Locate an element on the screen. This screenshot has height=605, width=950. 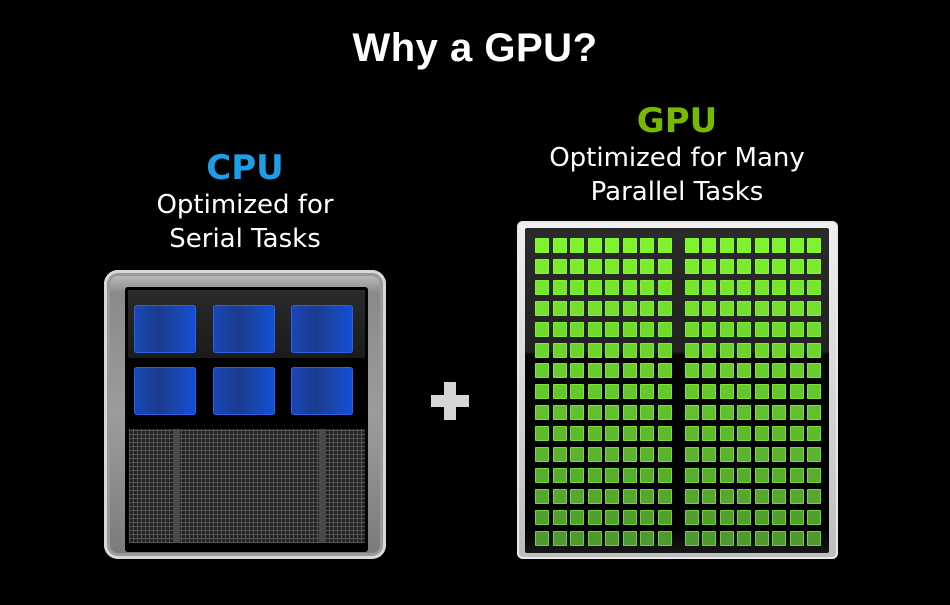
cpu-die is located at coordinates (245, 414).